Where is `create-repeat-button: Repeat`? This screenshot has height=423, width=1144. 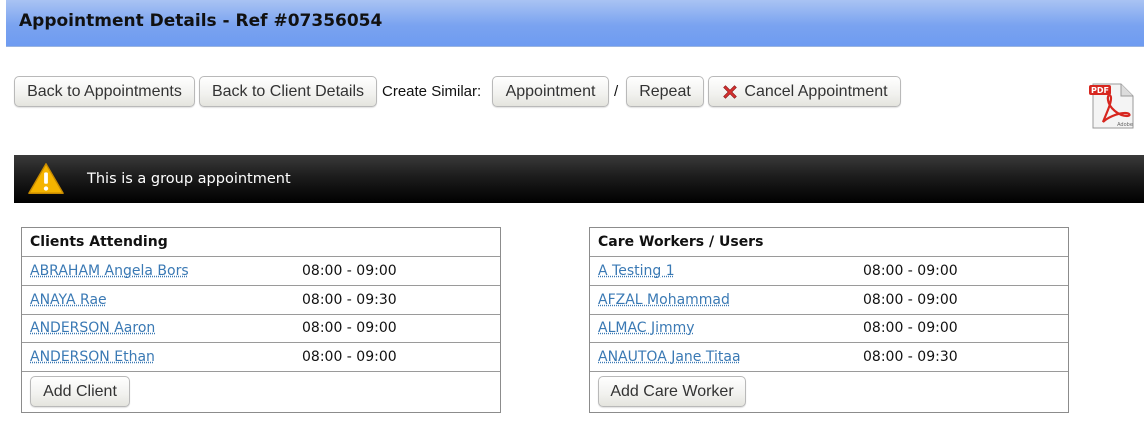 create-repeat-button: Repeat is located at coordinates (665, 91).